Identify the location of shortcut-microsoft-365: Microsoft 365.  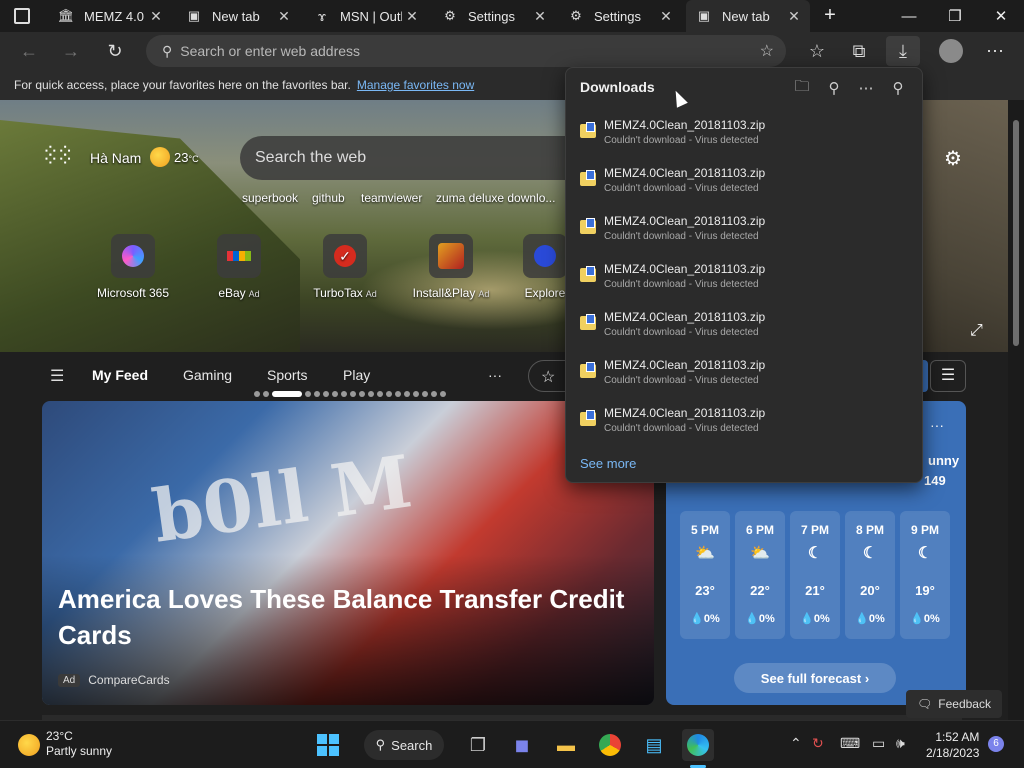
(133, 267).